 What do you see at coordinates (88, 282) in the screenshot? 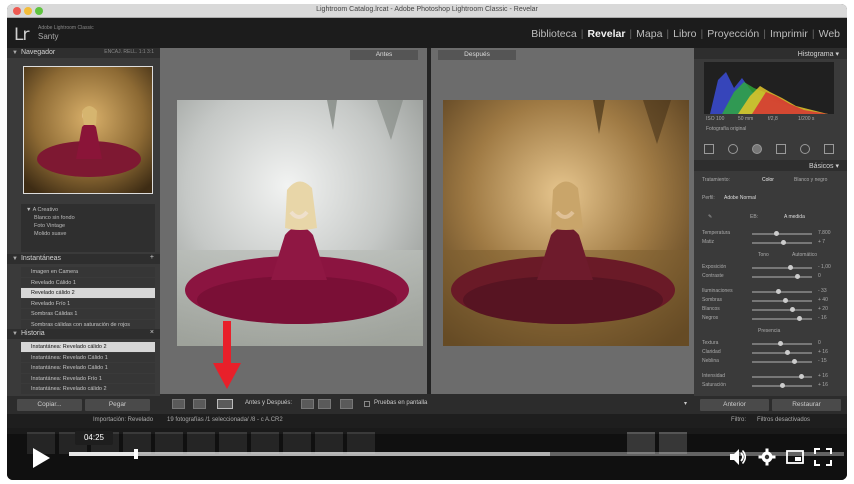
I see `snapshot-item: Revelado Cálido 1` at bounding box center [88, 282].